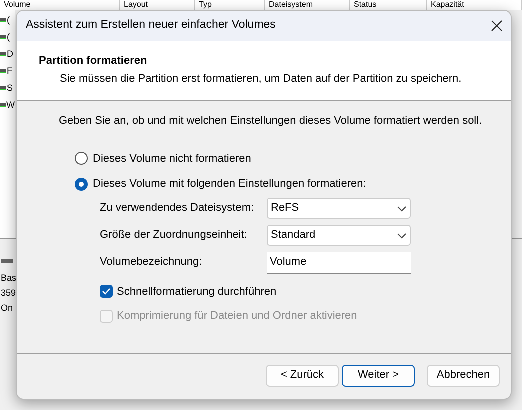 The image size is (522, 410). What do you see at coordinates (261, 79) in the screenshot?
I see `page-subtitle: Sie müssen die Partition erst formatieren, um Daten auf der Partition zu speichern.` at bounding box center [261, 79].